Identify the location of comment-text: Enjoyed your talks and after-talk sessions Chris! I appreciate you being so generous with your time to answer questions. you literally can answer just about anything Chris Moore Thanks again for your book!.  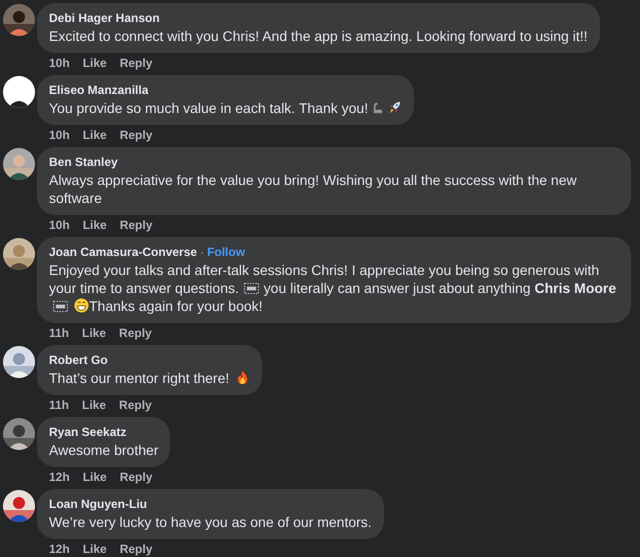
(333, 288).